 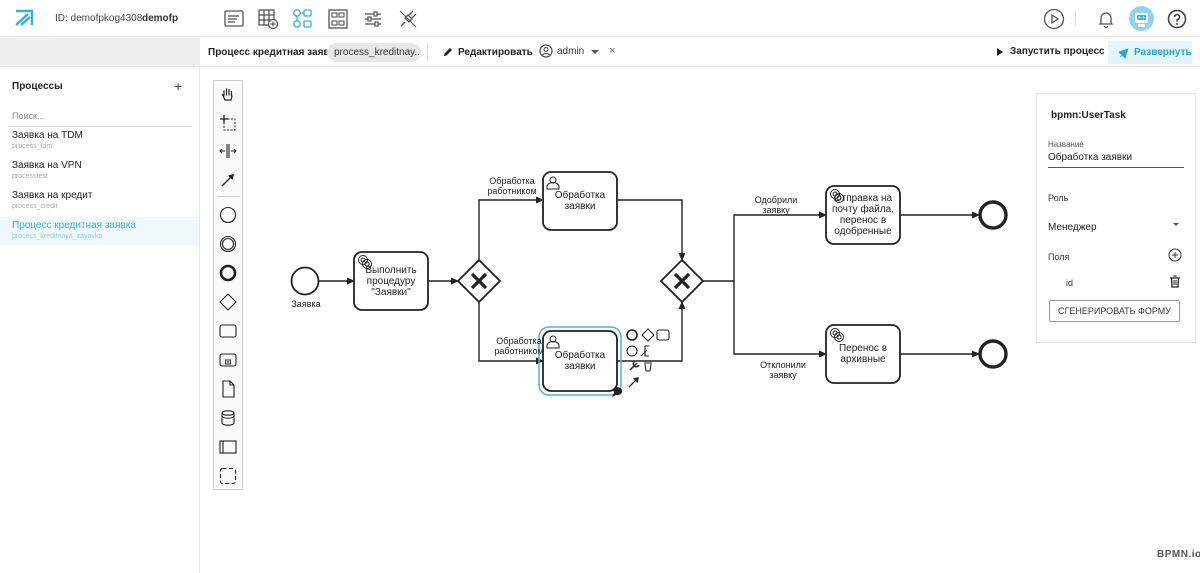 I want to click on append-intermediate-event-icon, so click(x=632, y=351).